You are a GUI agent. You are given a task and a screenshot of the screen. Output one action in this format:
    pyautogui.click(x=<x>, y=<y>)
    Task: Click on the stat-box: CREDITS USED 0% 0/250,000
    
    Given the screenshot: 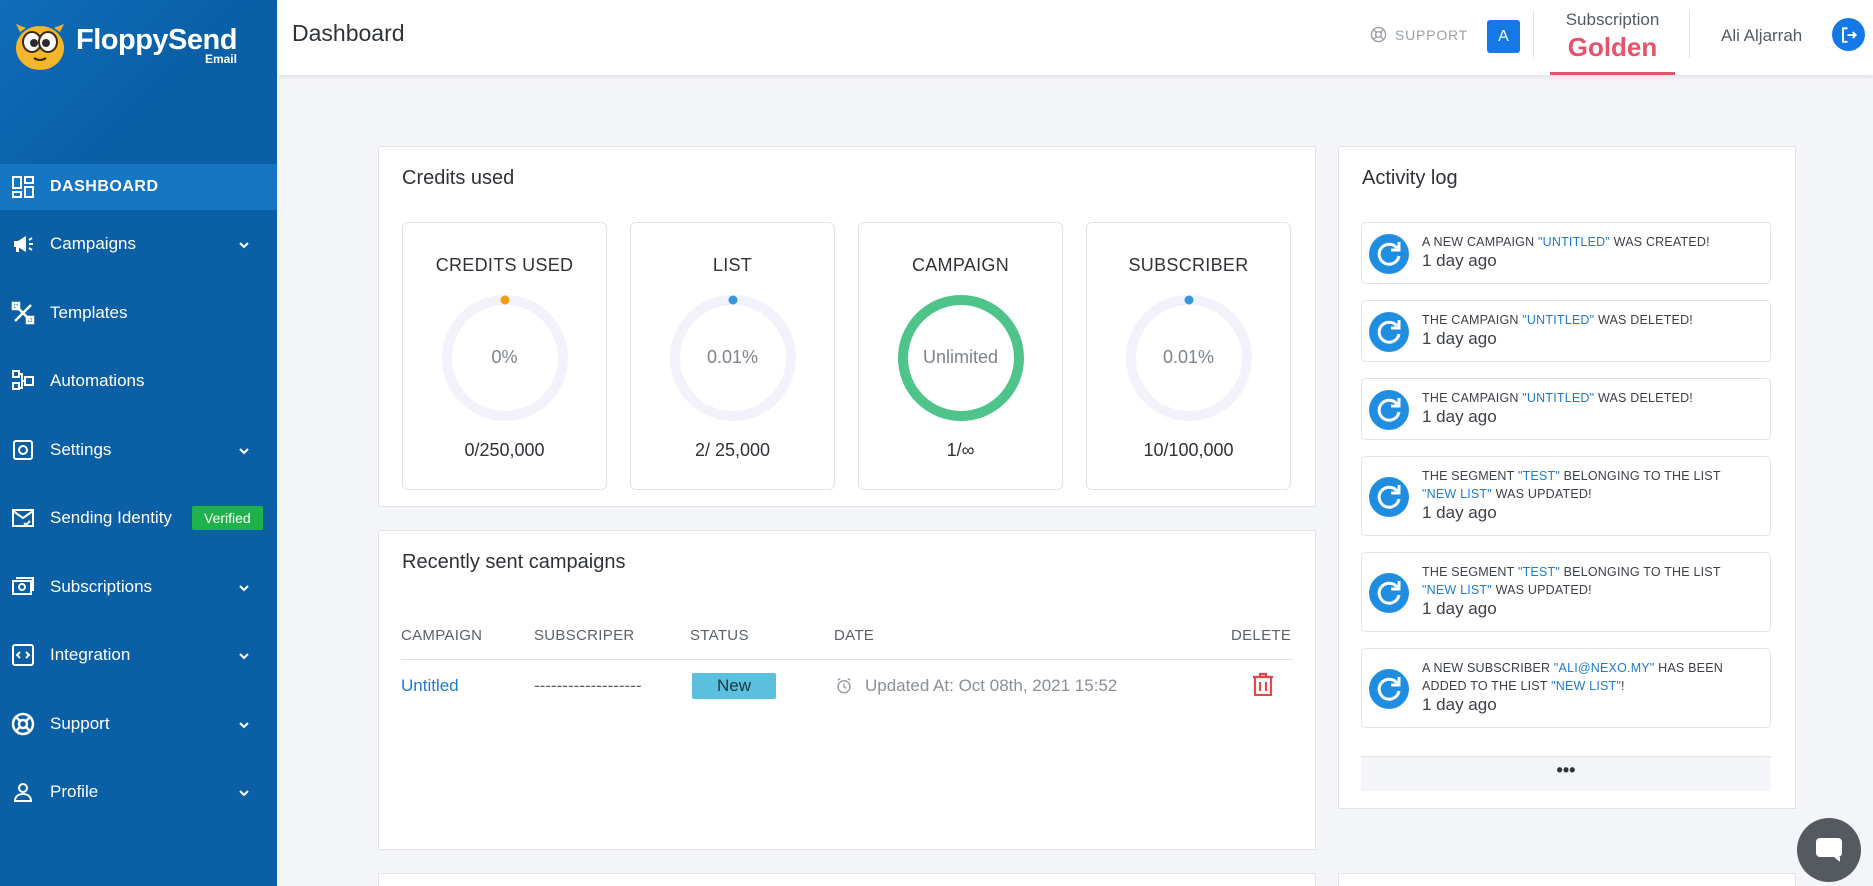 What is the action you would take?
    pyautogui.click(x=504, y=356)
    